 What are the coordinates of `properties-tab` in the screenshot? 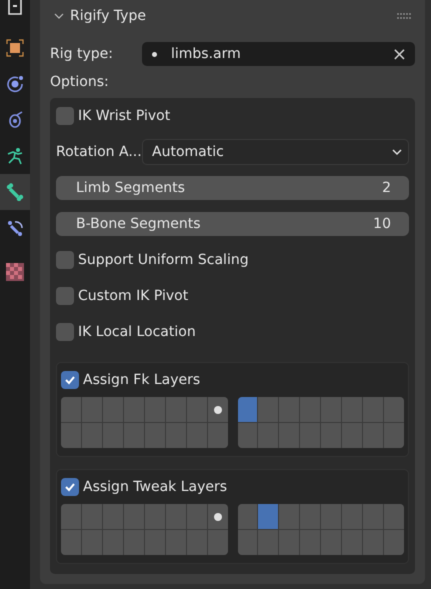 It's located at (15, 192).